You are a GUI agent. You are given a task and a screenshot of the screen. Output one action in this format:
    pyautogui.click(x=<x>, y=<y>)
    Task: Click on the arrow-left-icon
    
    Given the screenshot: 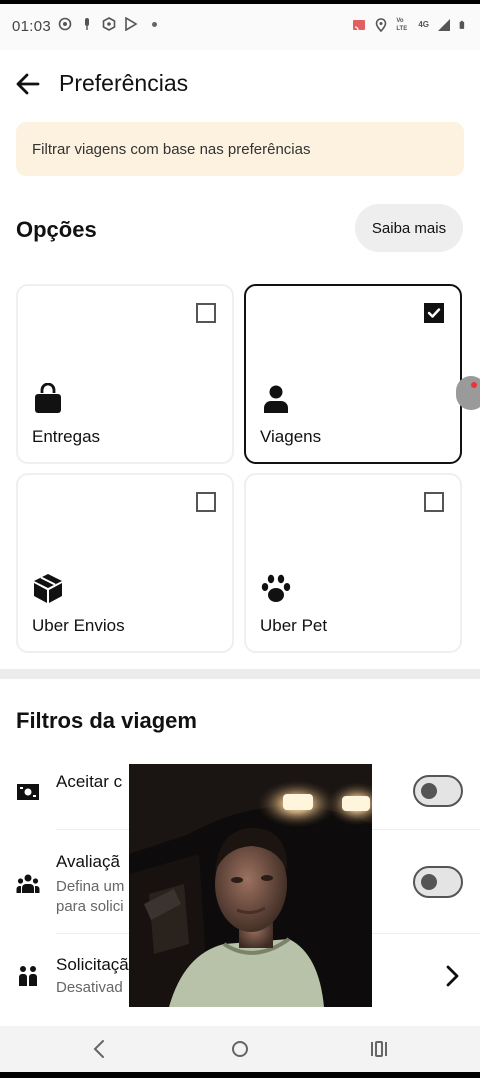 What is the action you would take?
    pyautogui.click(x=28, y=84)
    